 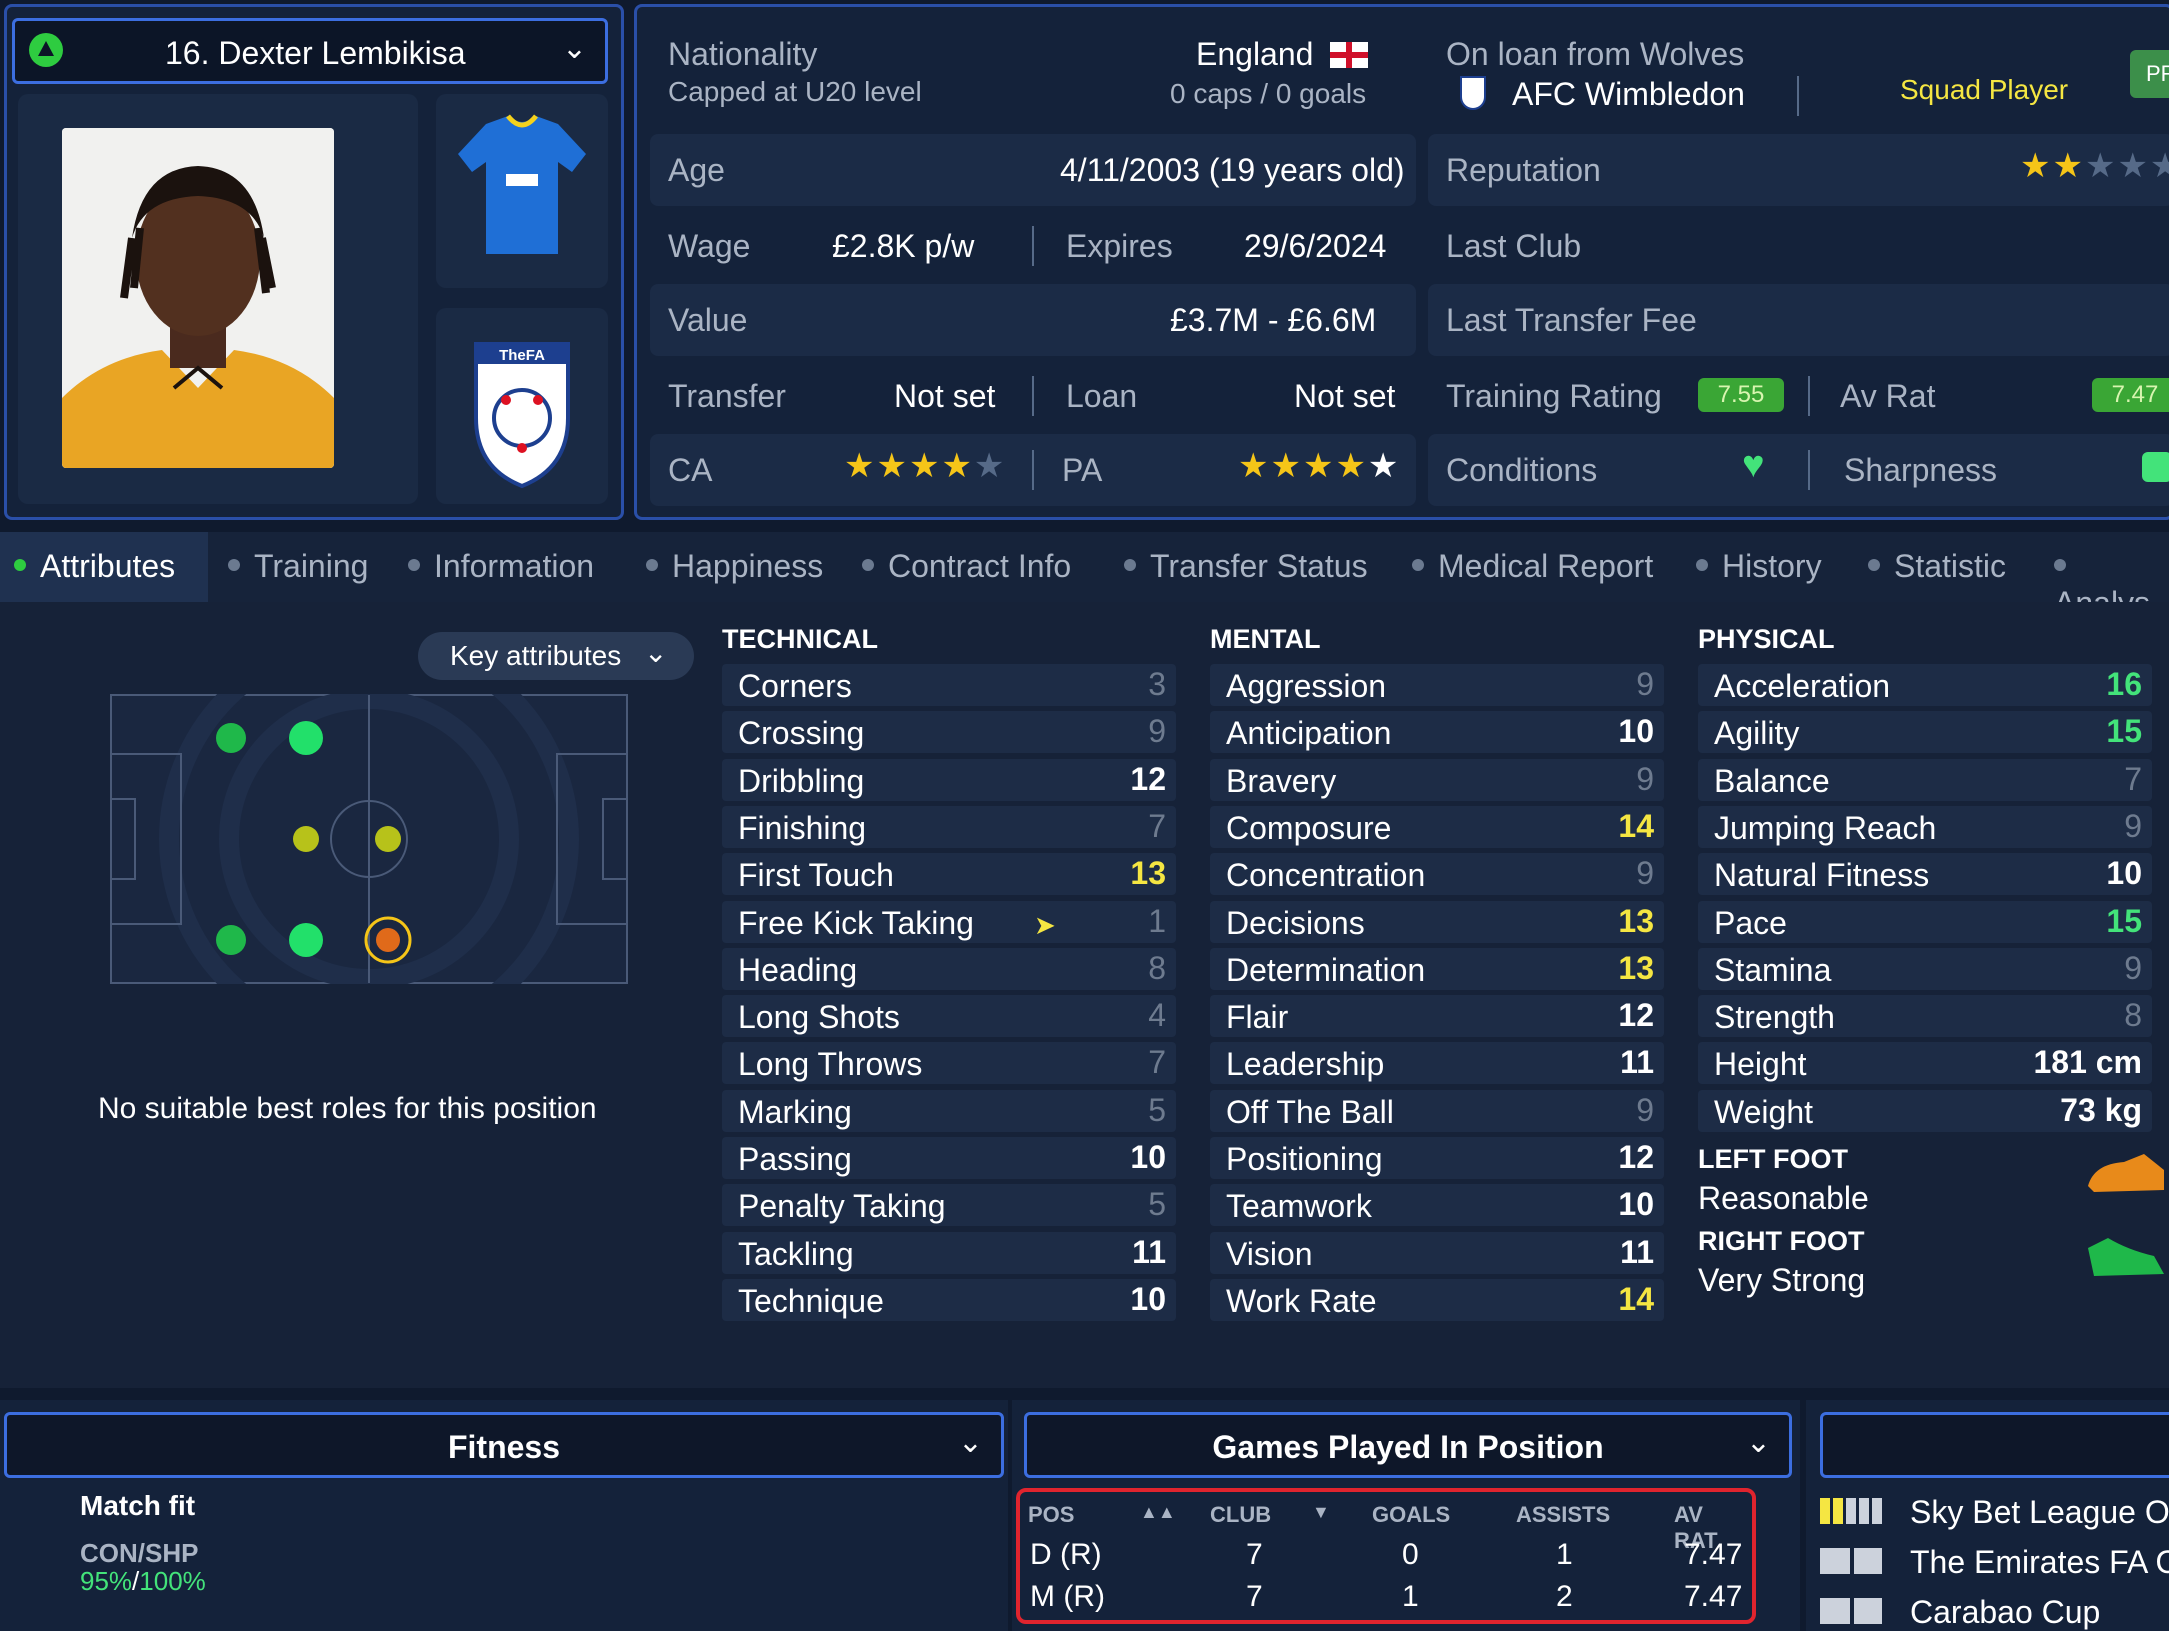 I want to click on wage-label: Wage, so click(x=709, y=246).